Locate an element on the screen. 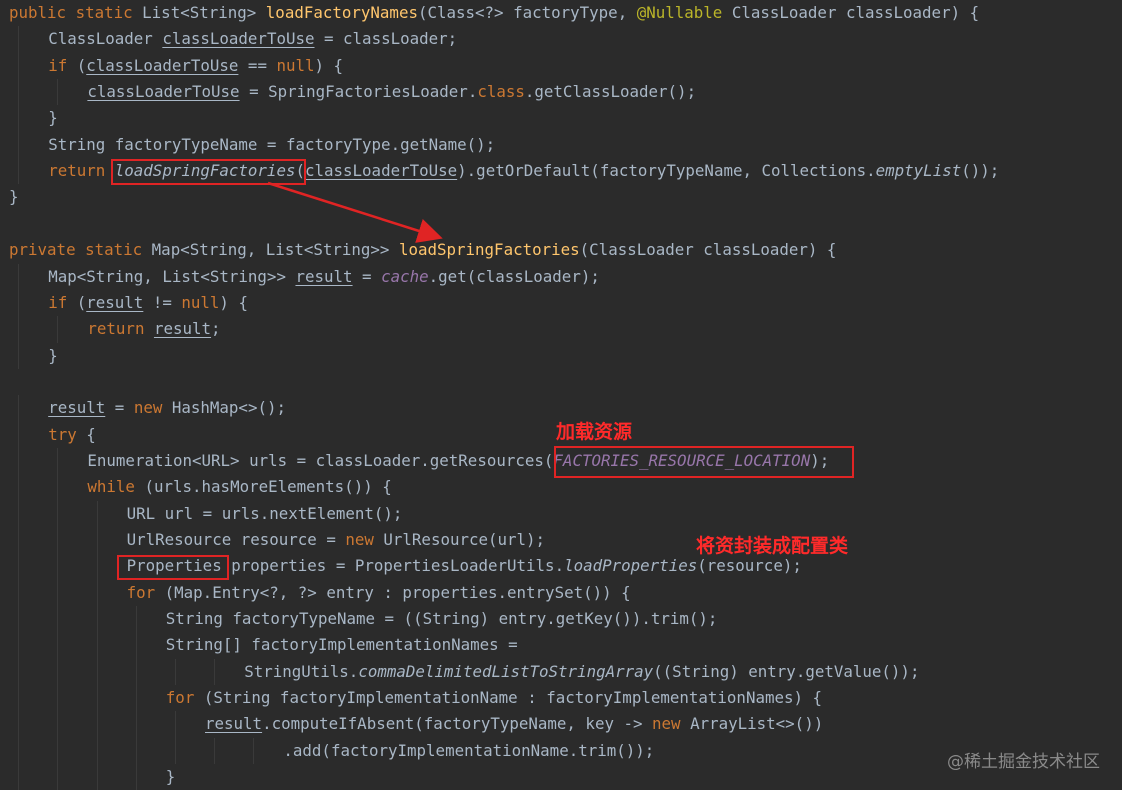 Image resolution: width=1122 pixels, height=790 pixels. watermark: @稀土掘金技术社区 is located at coordinates (1023, 762).